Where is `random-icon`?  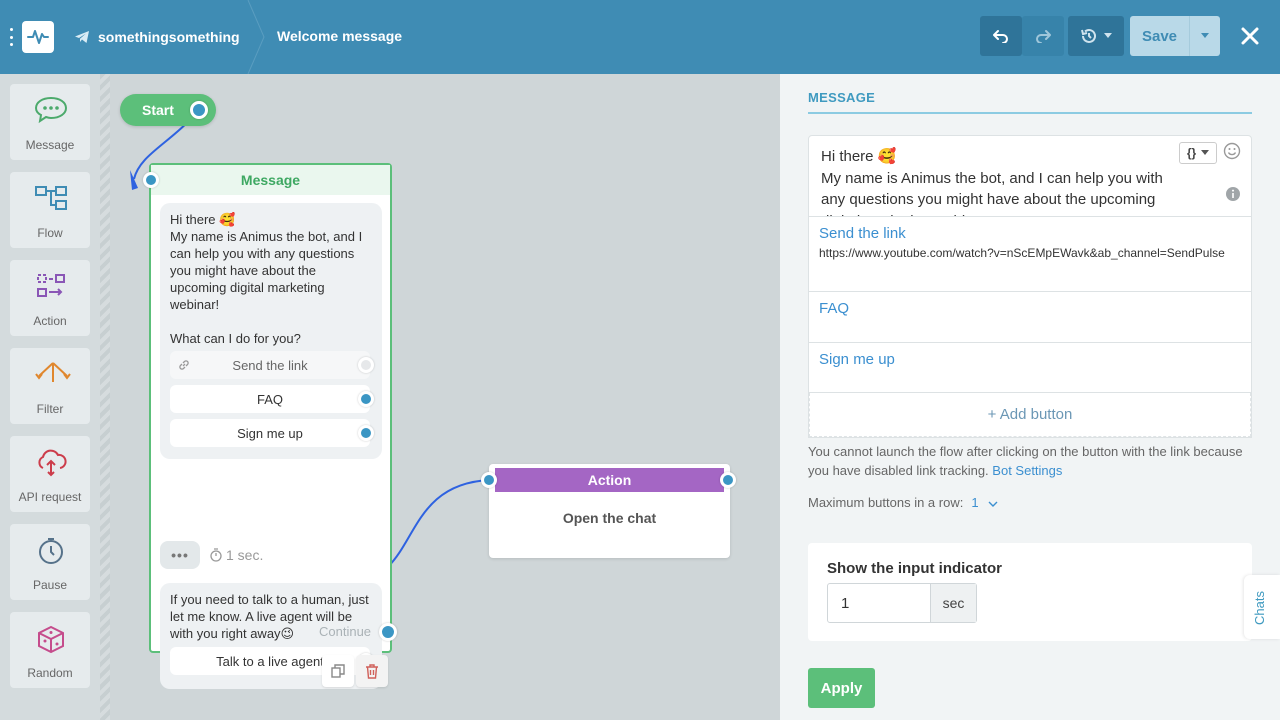 random-icon is located at coordinates (51, 639).